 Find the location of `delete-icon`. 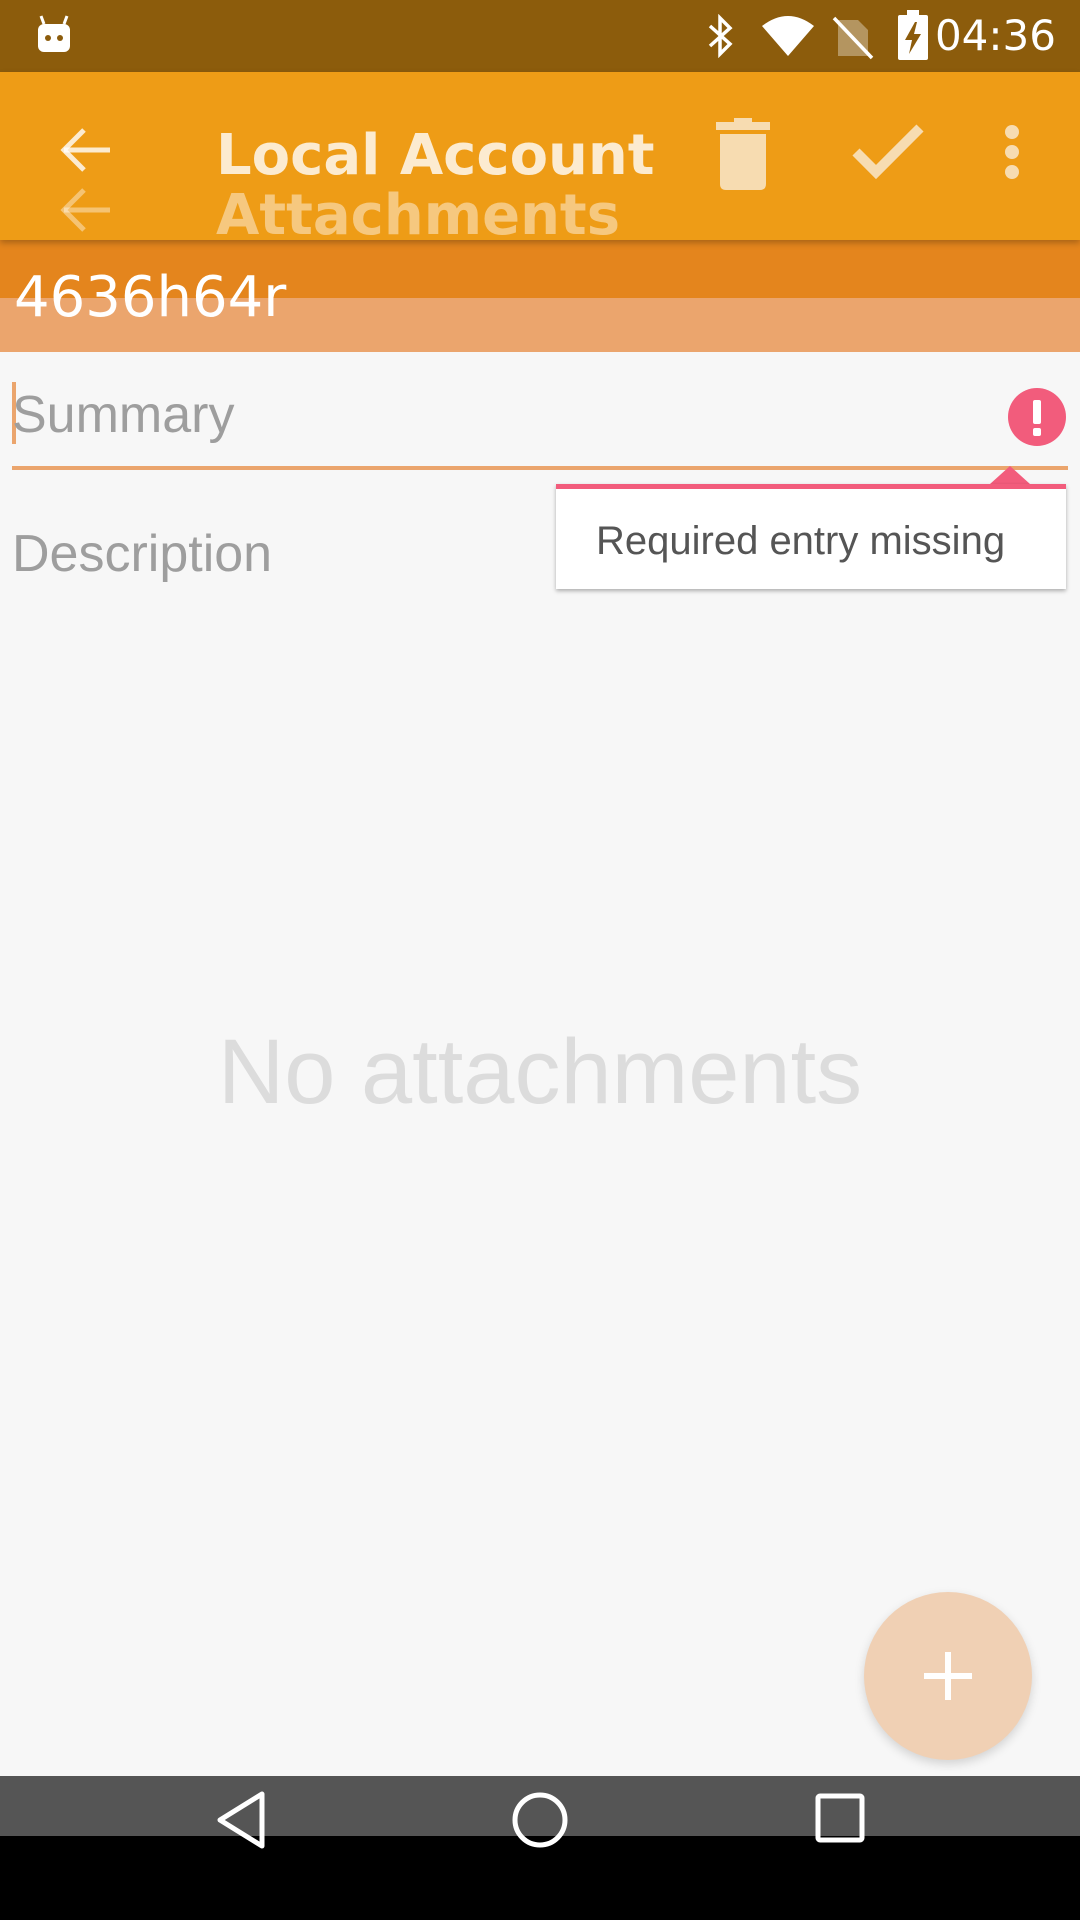

delete-icon is located at coordinates (743, 154).